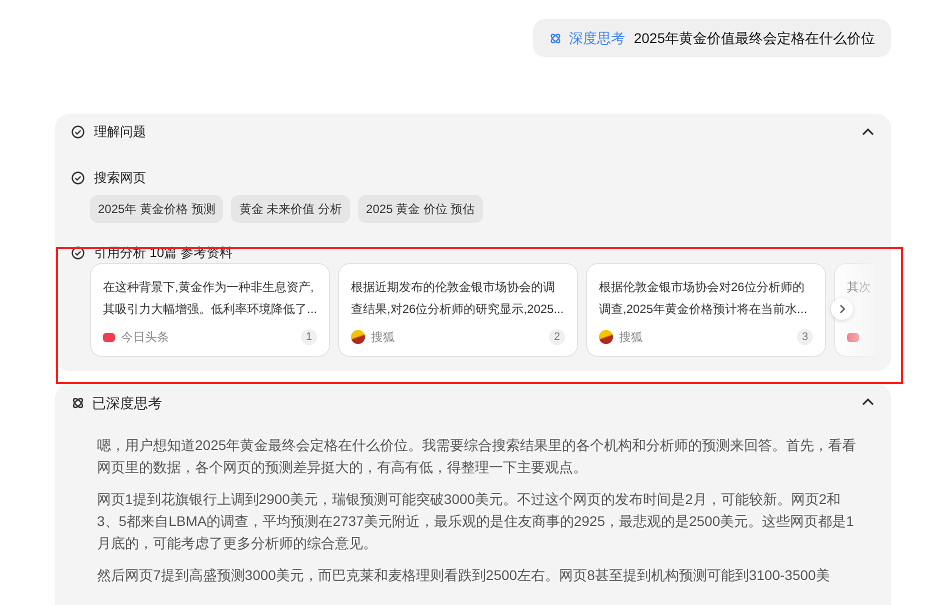  What do you see at coordinates (157, 209) in the screenshot?
I see `keyword-chip: 2025年 黄金价格 预测` at bounding box center [157, 209].